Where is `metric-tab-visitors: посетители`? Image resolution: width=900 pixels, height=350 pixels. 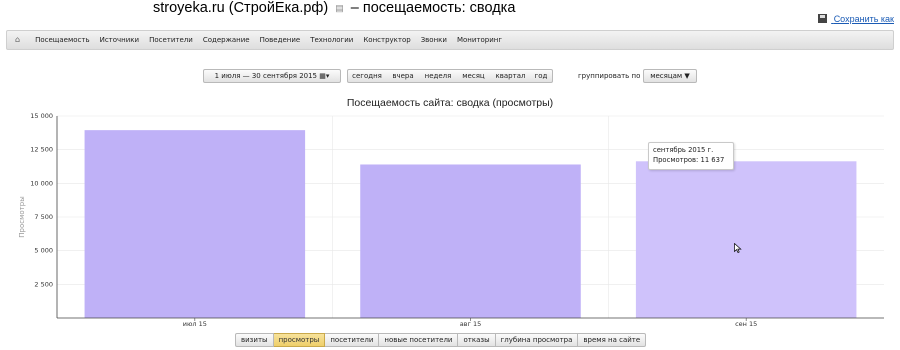
metric-tab-visitors: посетители is located at coordinates (352, 340).